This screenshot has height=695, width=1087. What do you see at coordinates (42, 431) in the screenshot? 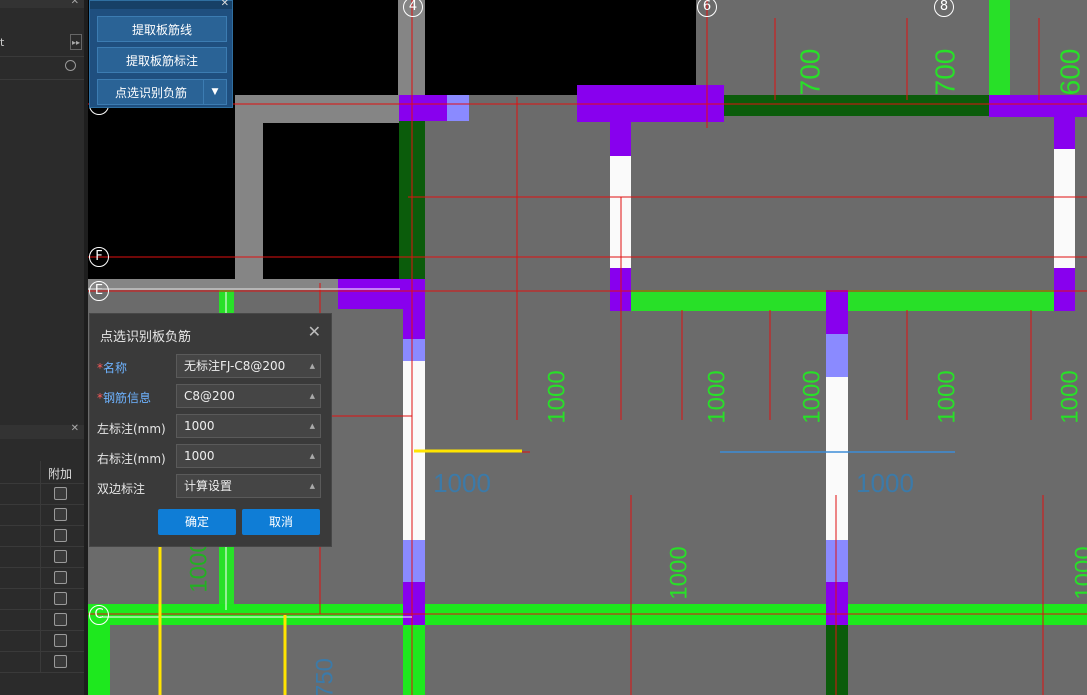
I see `panel2-header: ✕` at bounding box center [42, 431].